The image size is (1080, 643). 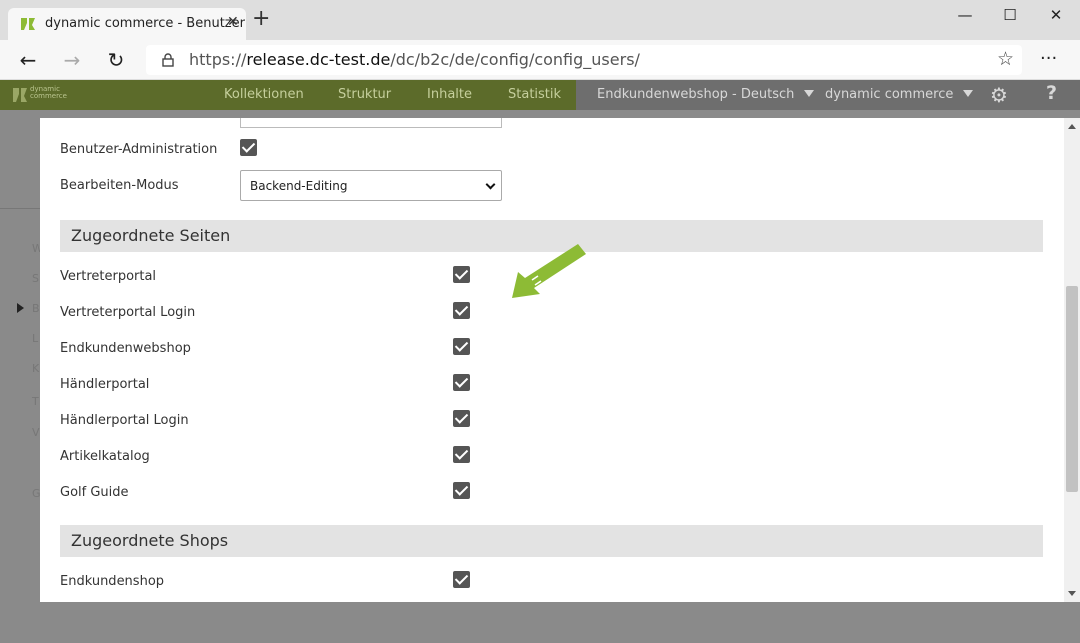 What do you see at coordinates (1005, 59) in the screenshot?
I see `favorite-star-icon: ☆` at bounding box center [1005, 59].